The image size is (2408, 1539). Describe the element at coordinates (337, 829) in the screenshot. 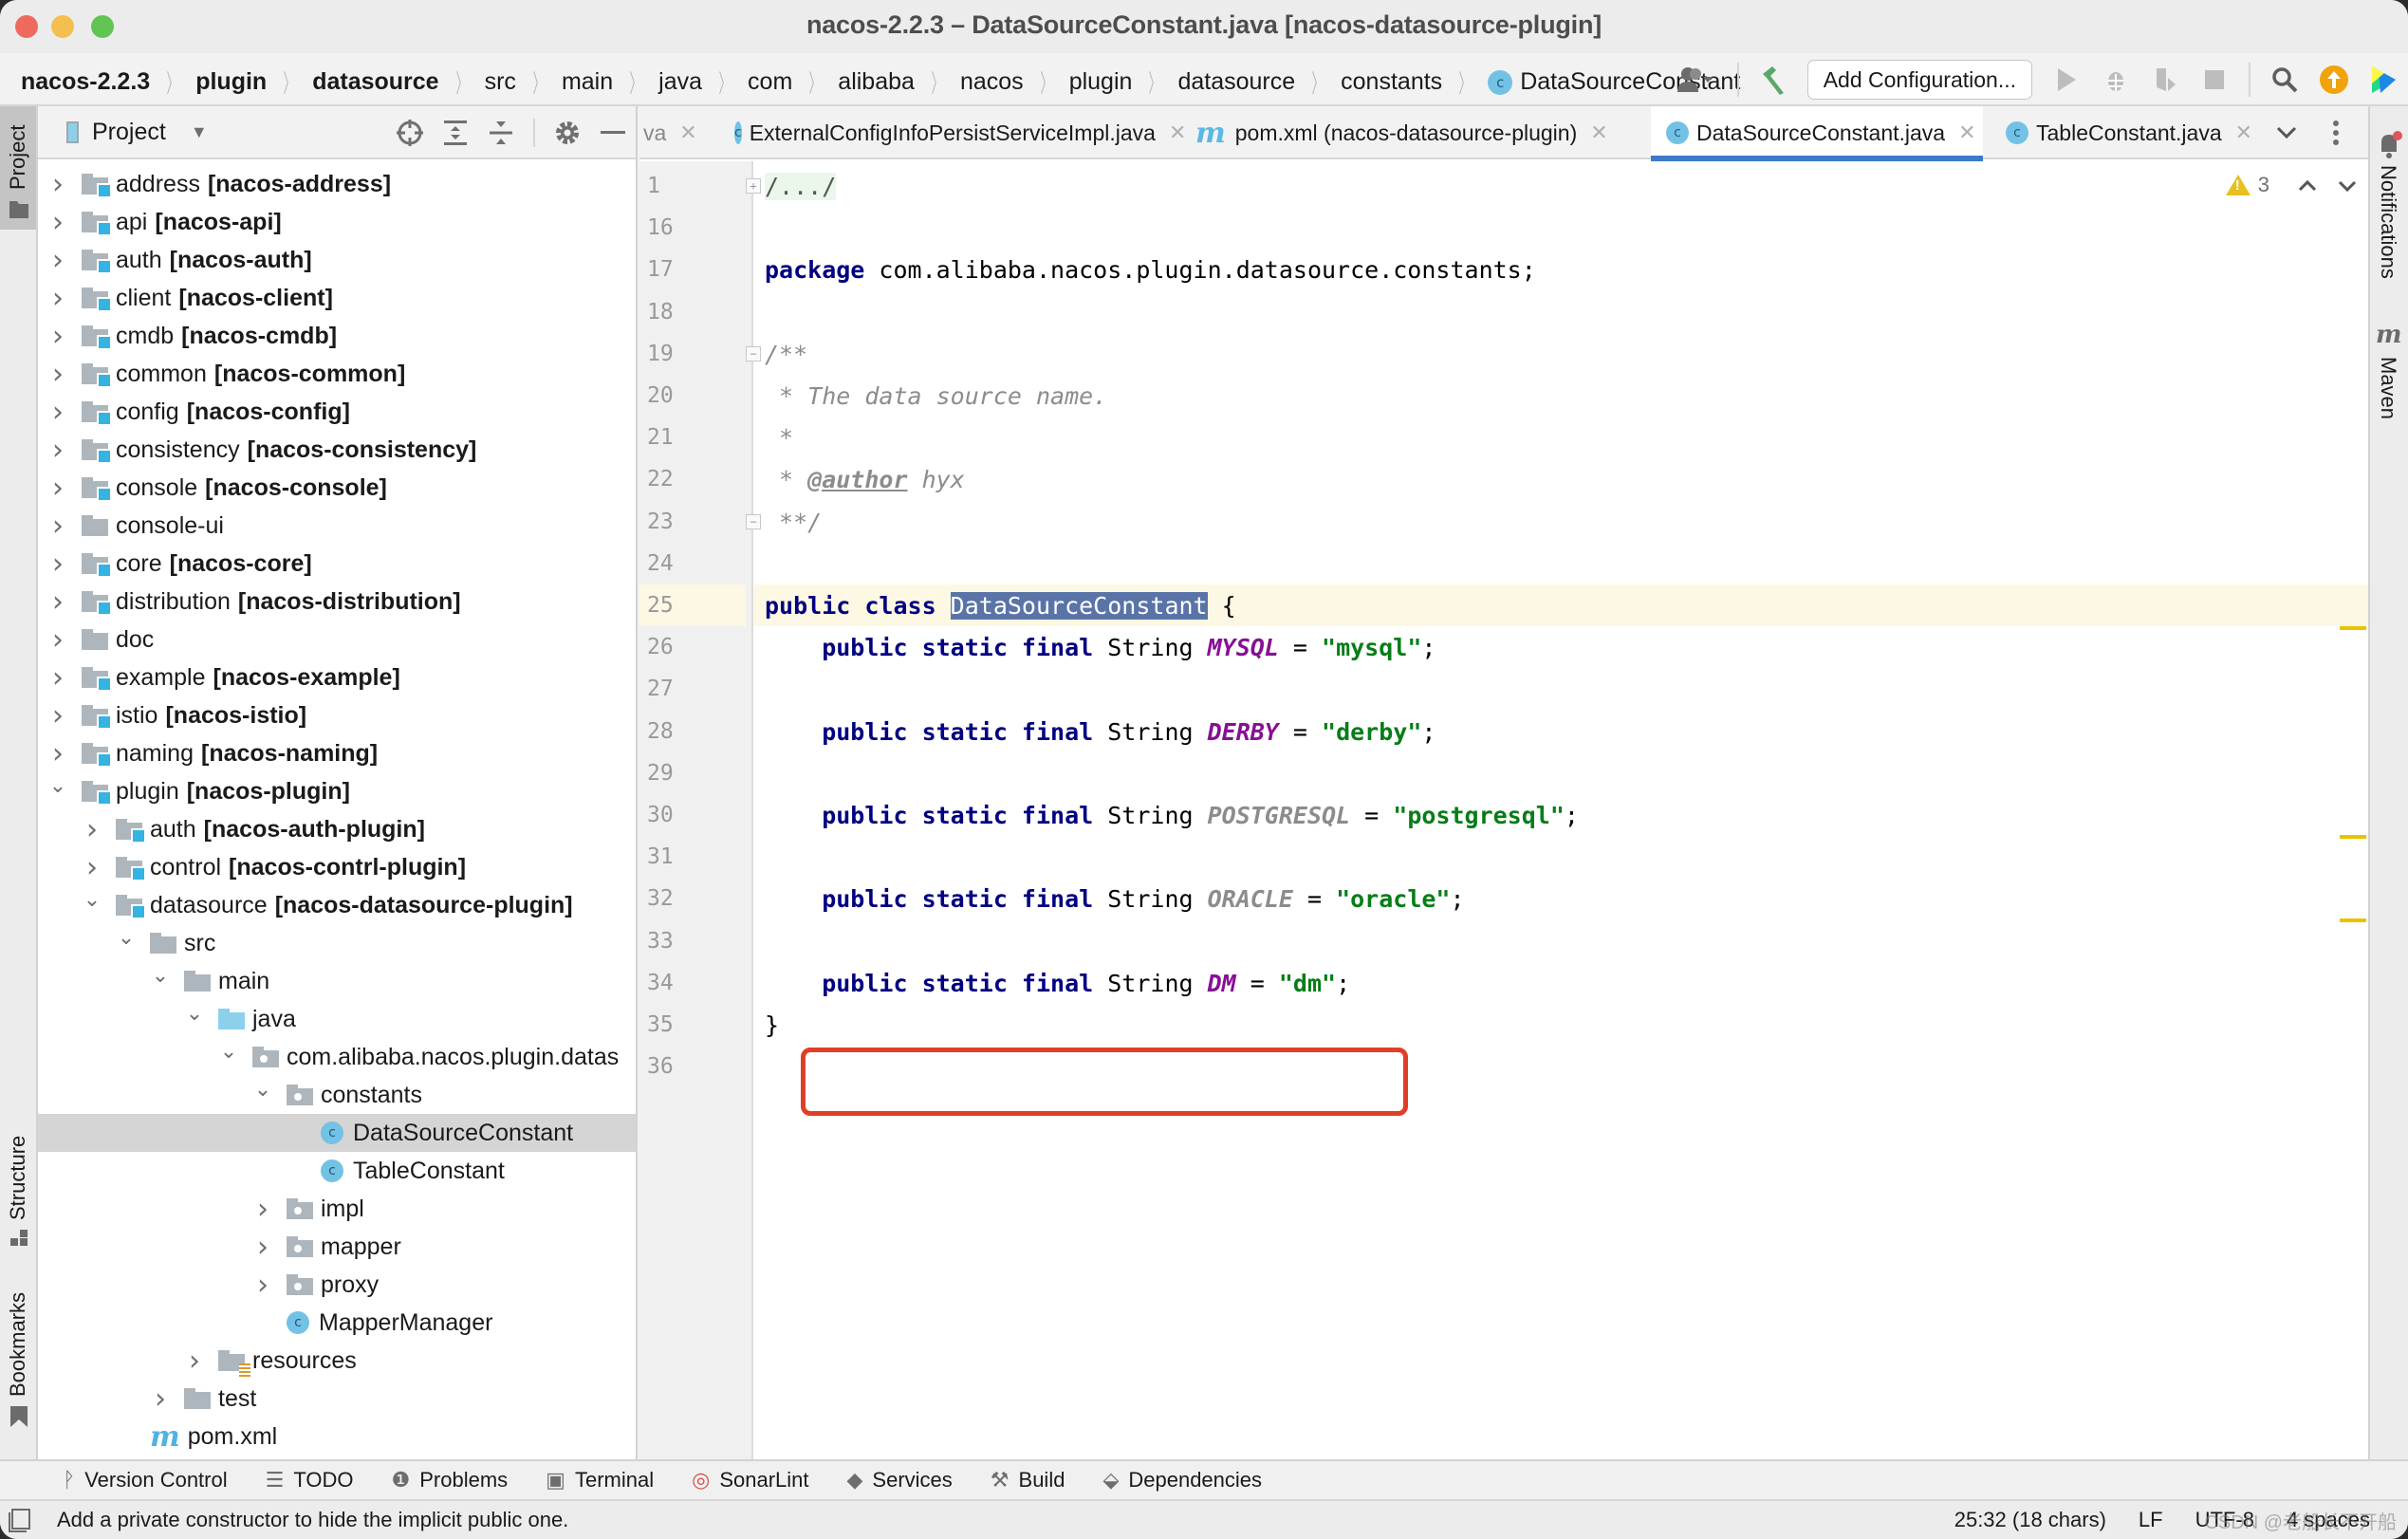

I see `tree-item: › auth [nacos-auth-plugin]` at that location.